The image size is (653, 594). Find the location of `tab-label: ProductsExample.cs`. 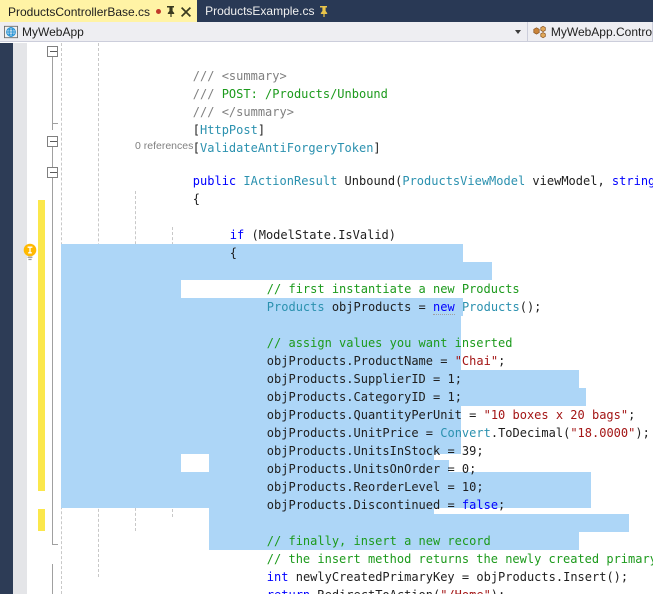

tab-label: ProductsExample.cs is located at coordinates (260, 11).